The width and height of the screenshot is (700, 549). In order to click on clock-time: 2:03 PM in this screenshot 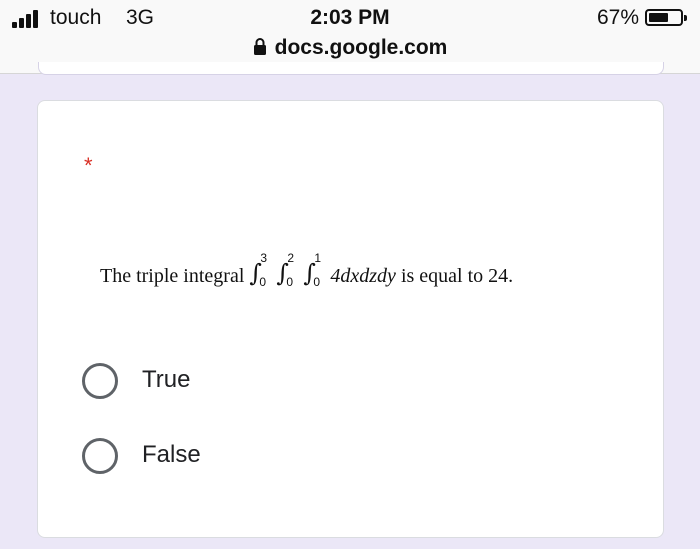, I will do `click(350, 17)`.